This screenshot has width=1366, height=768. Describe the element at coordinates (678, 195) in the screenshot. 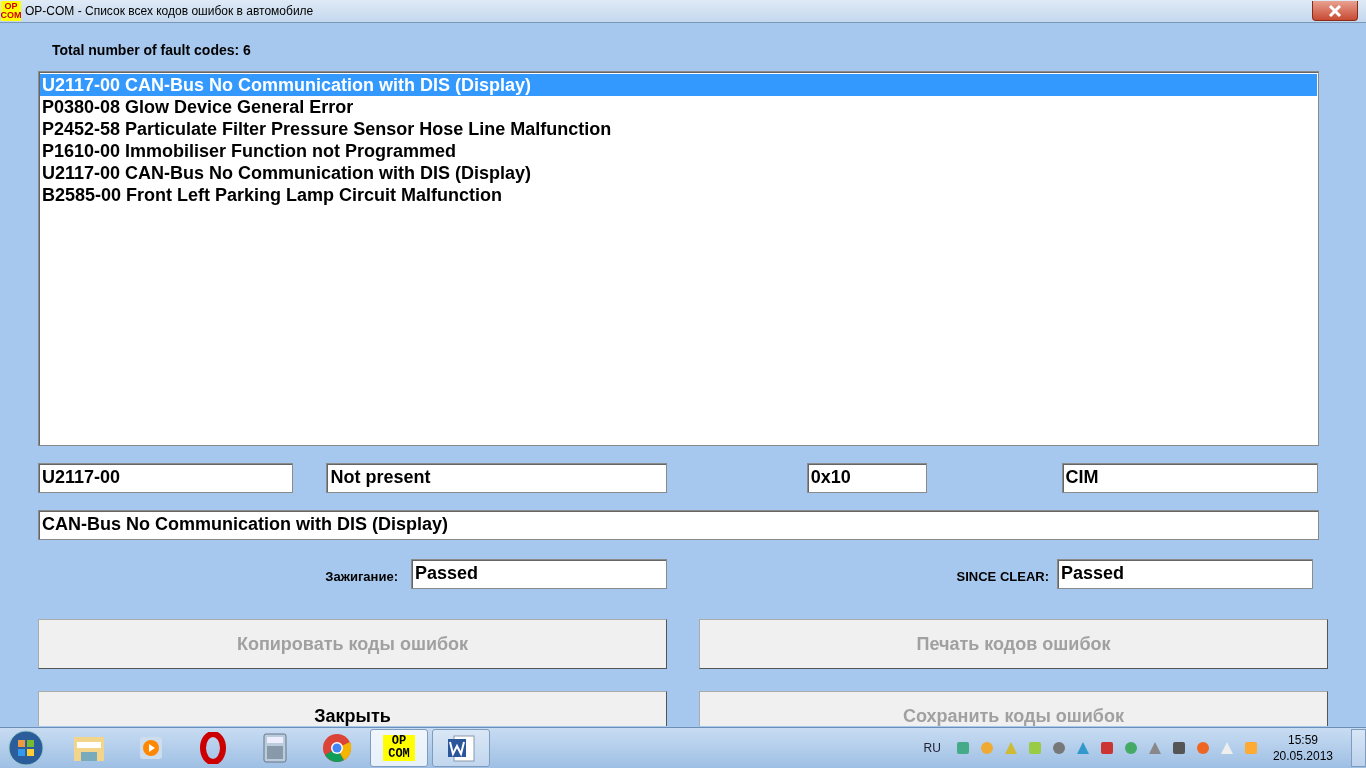

I see `fault-code-item: B2585-00 Front Left Parking Lamp Circuit Malfunction` at that location.